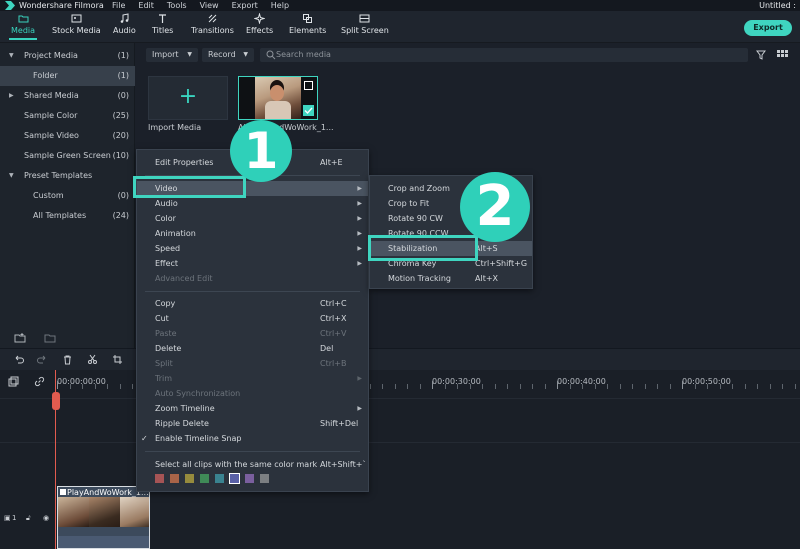 Image resolution: width=800 pixels, height=549 pixels. Describe the element at coordinates (50, 338) in the screenshot. I see `folder-outline-icon` at that location.